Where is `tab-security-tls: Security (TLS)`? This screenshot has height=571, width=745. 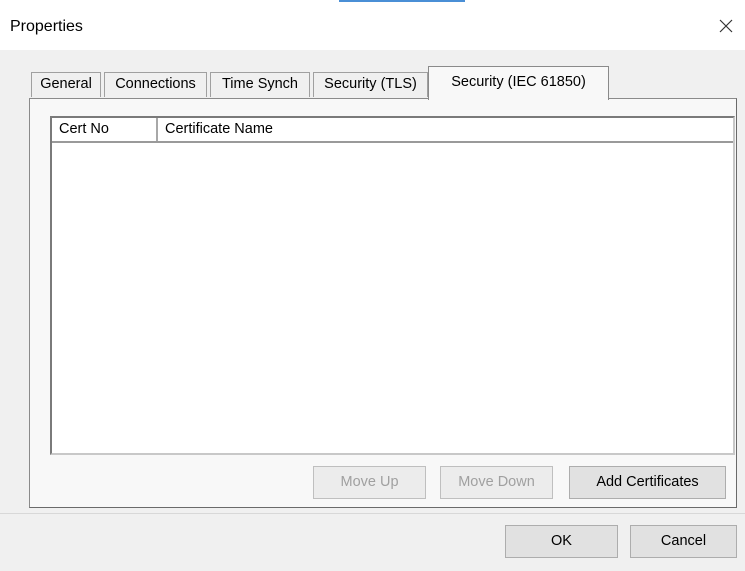
tab-security-tls: Security (TLS) is located at coordinates (370, 84).